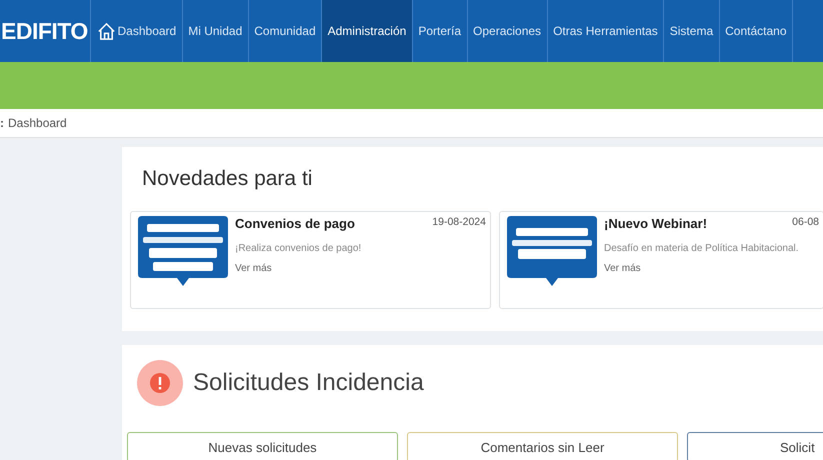  I want to click on news-date: 06-08, so click(805, 223).